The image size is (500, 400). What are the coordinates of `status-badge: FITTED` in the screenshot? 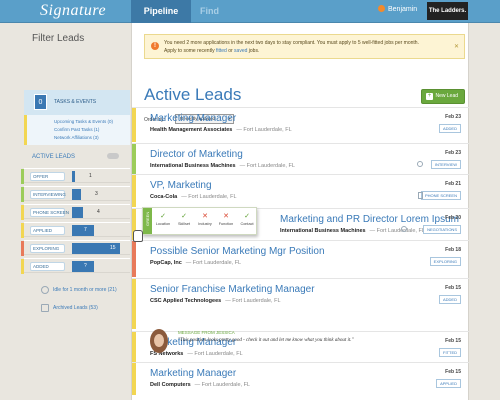 It's located at (450, 352).